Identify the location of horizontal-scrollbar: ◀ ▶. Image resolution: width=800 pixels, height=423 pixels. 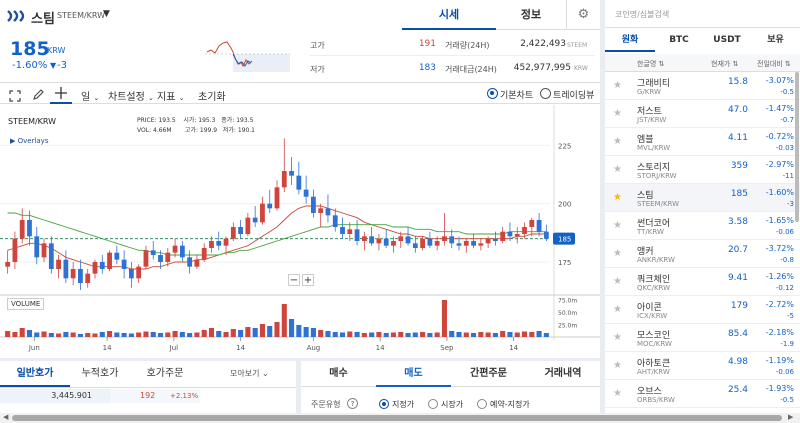
(400, 418).